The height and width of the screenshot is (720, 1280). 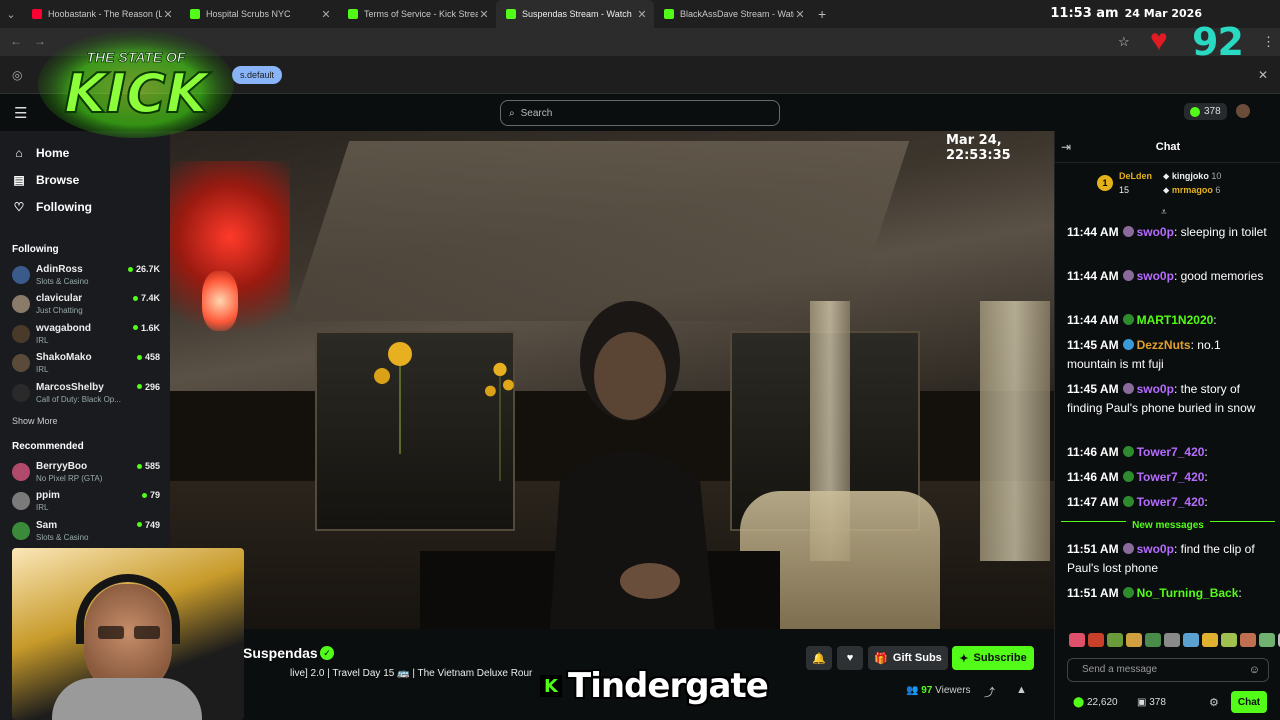 I want to click on sidebar-channel: clavicular Just Chatting 7.4K, so click(x=86, y=307).